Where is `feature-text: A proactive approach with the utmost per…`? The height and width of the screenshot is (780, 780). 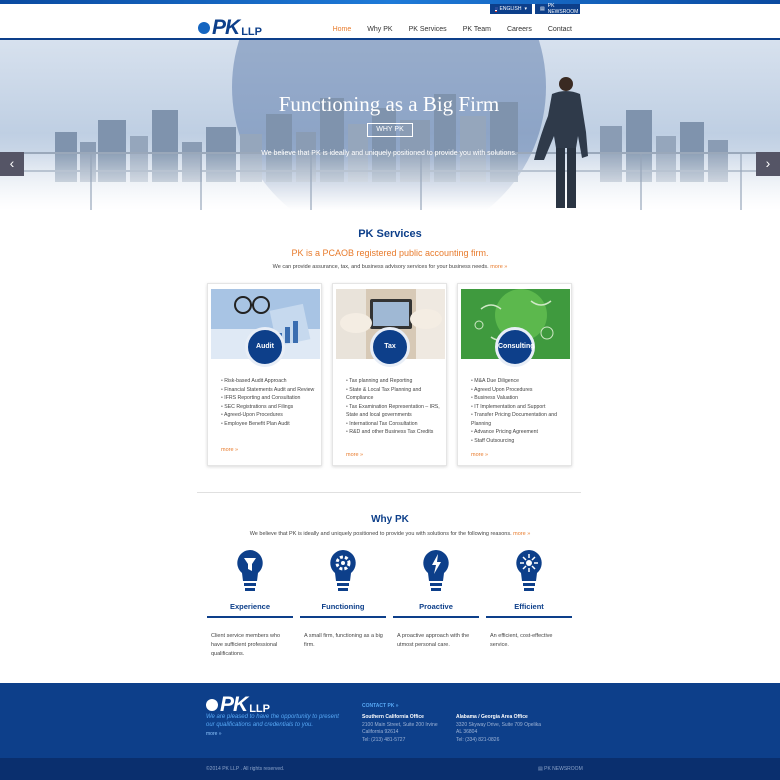
feature-text: A proactive approach with the utmost per… is located at coordinates (433, 640).